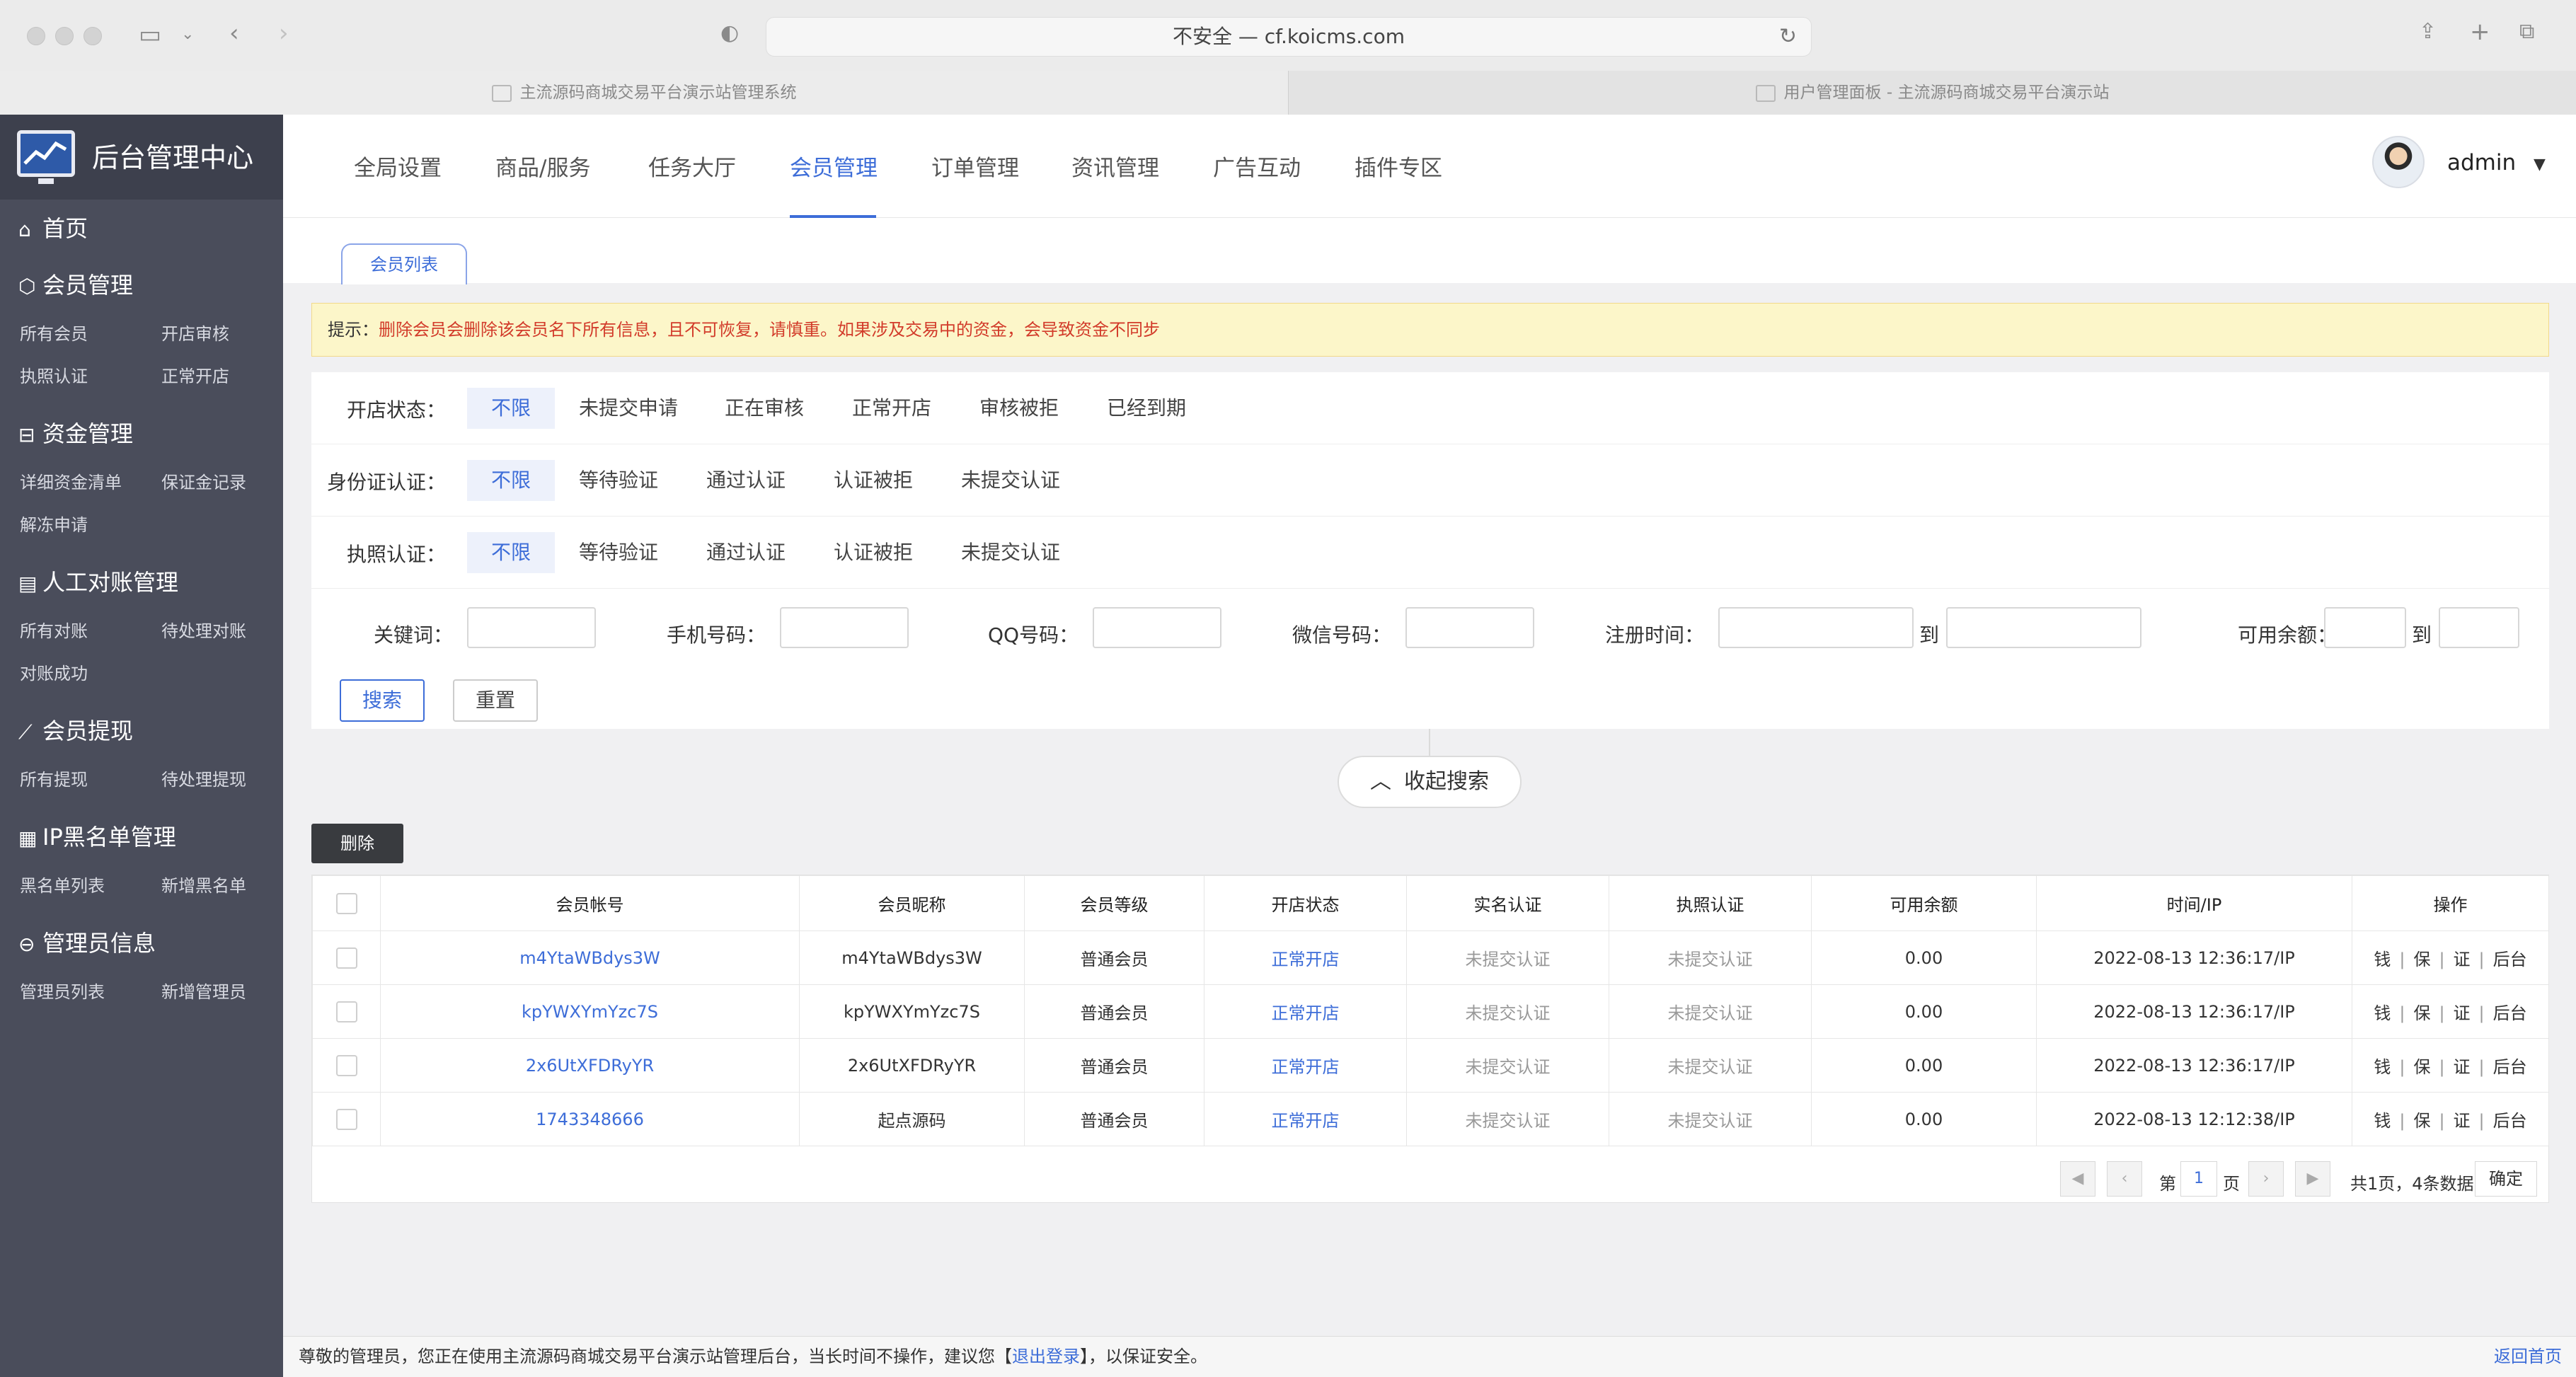  Describe the element at coordinates (2199, 1179) in the screenshot. I see `page-number-input: 1` at that location.